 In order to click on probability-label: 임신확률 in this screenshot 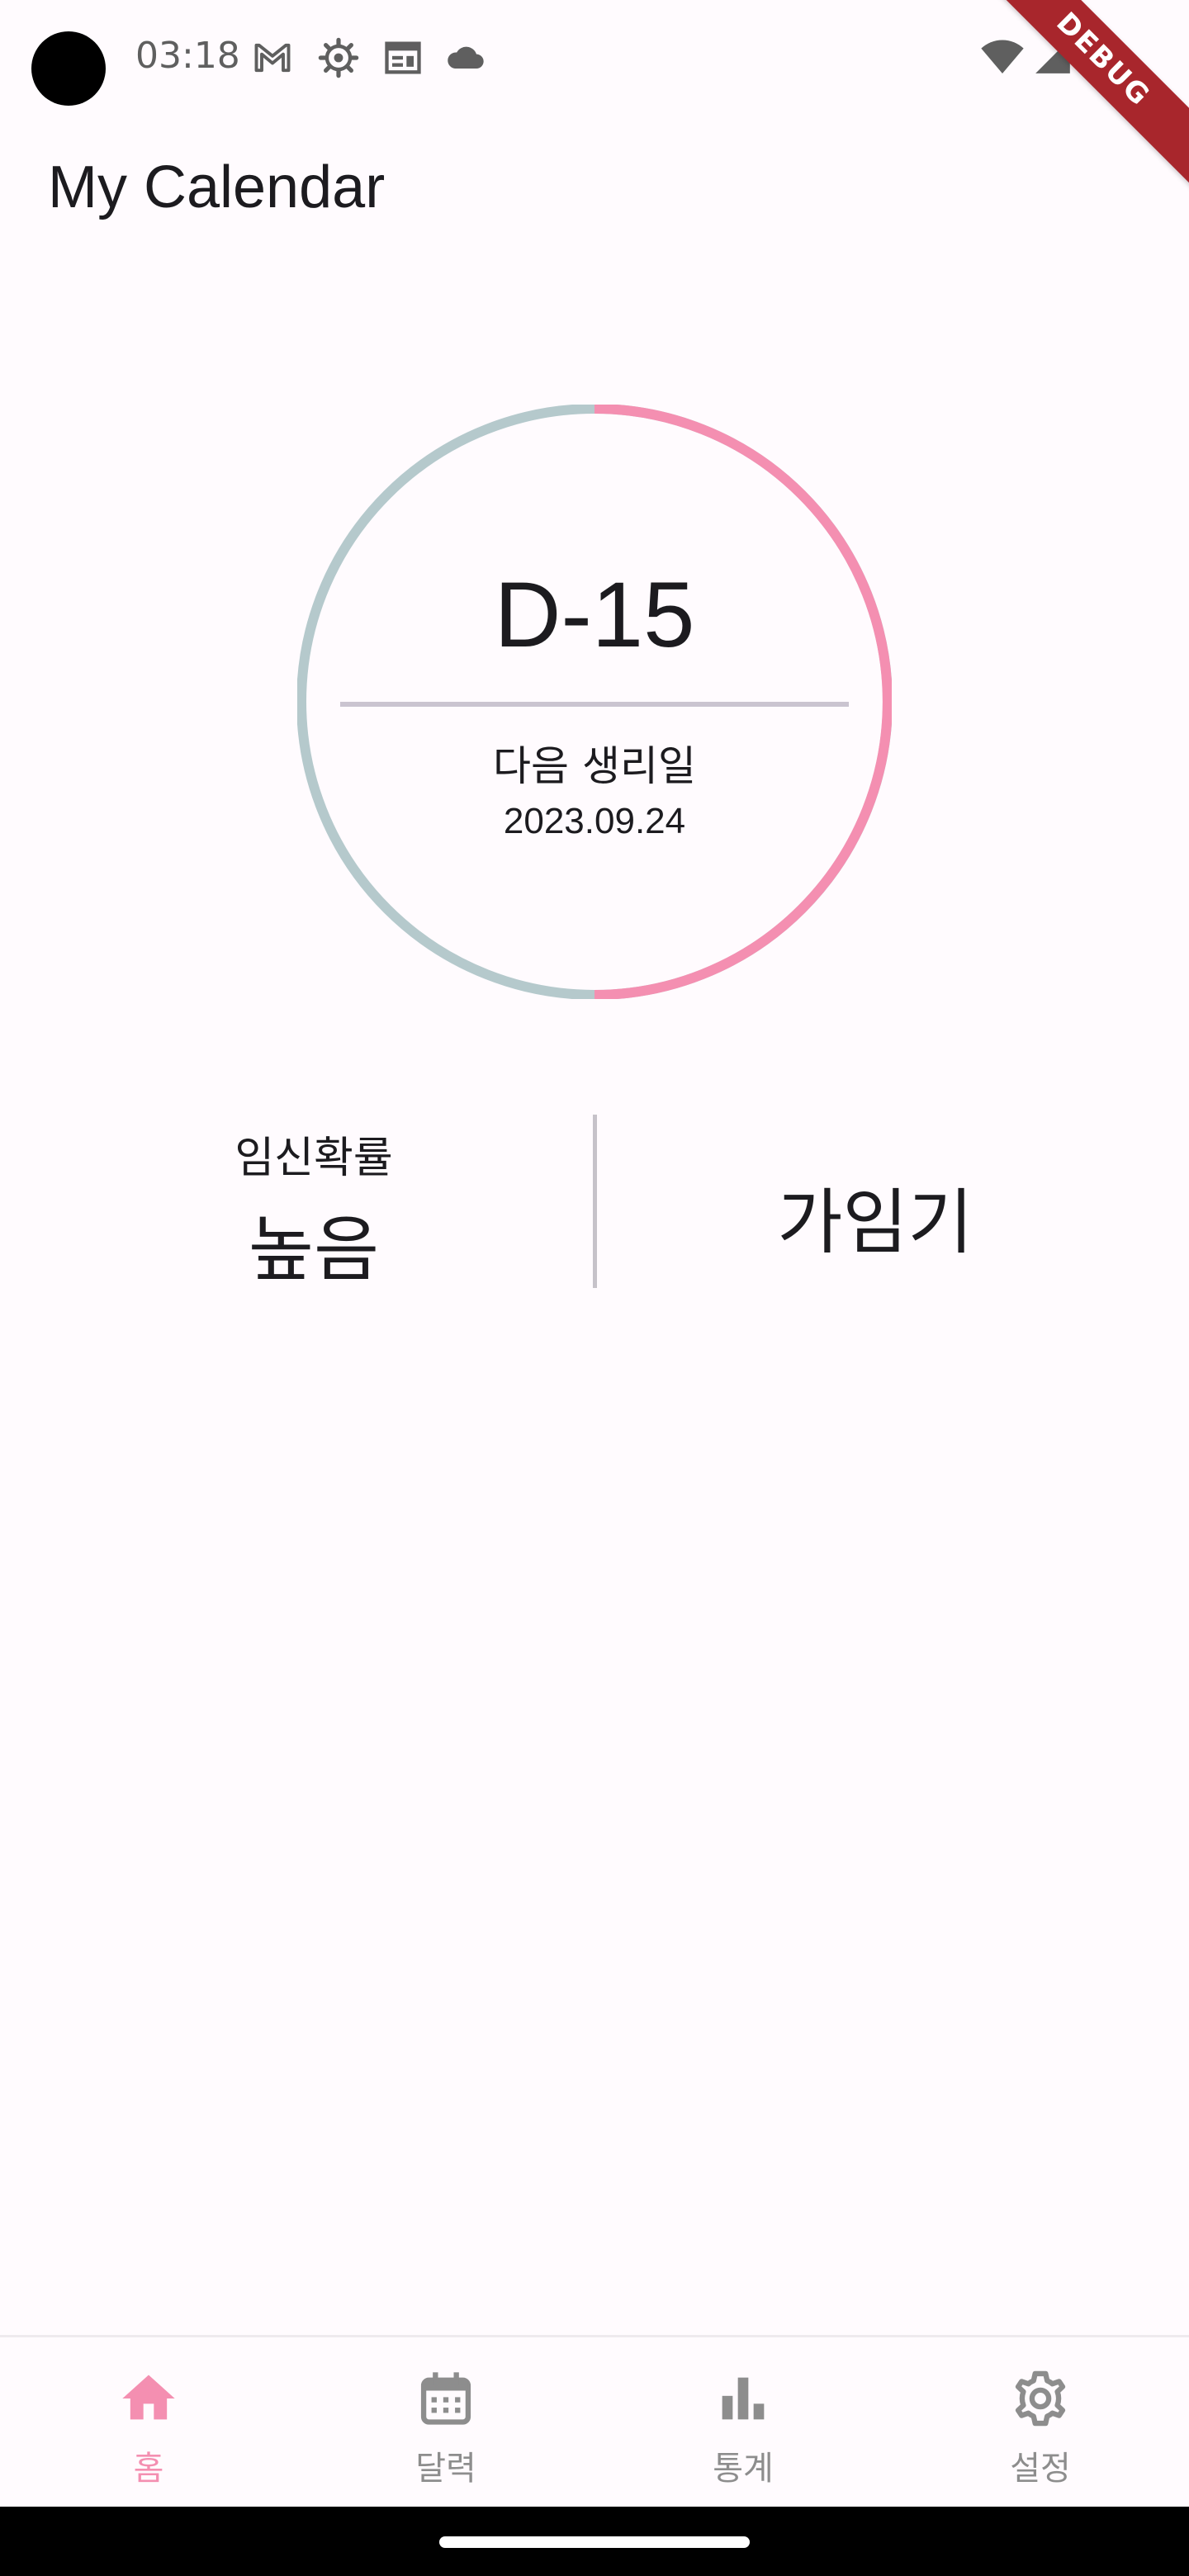, I will do `click(313, 1158)`.